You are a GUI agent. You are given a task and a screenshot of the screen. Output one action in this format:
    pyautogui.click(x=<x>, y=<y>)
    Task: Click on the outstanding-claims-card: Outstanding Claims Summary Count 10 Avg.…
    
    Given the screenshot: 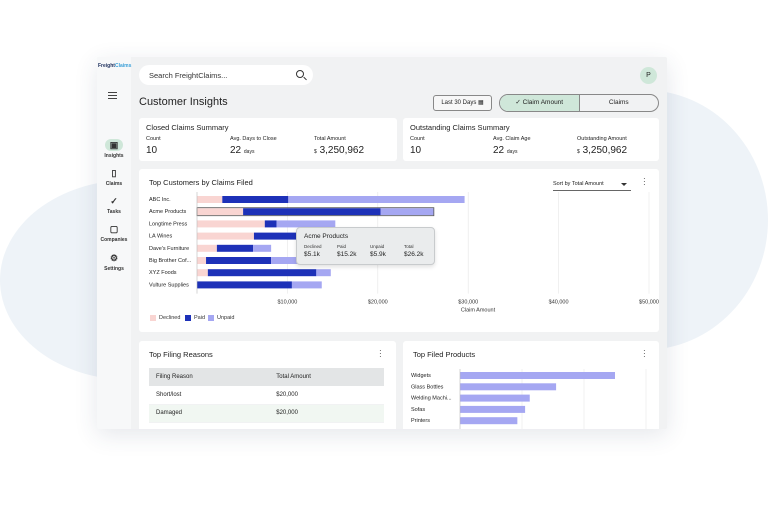 What is the action you would take?
    pyautogui.click(x=531, y=139)
    